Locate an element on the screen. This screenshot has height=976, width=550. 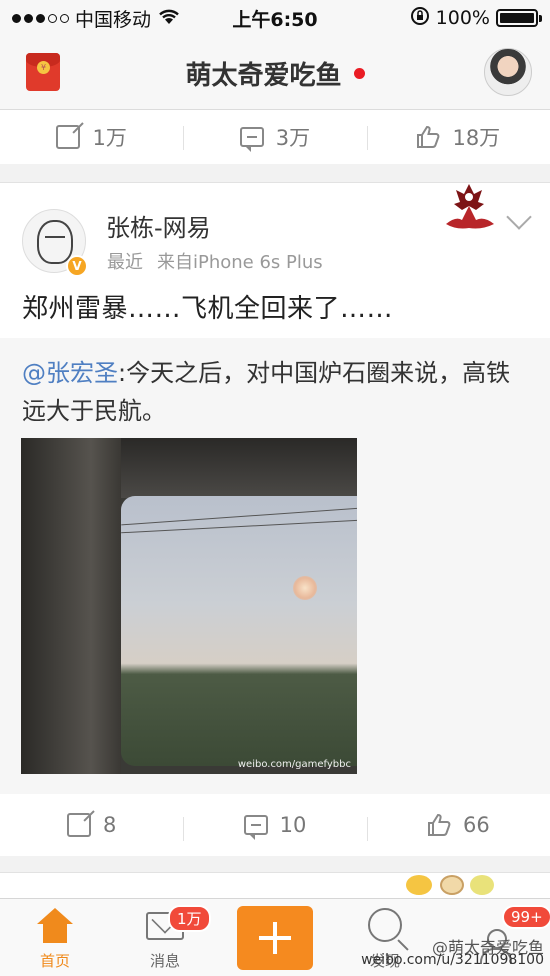
comment-button: 3万 is located at coordinates (274, 137).